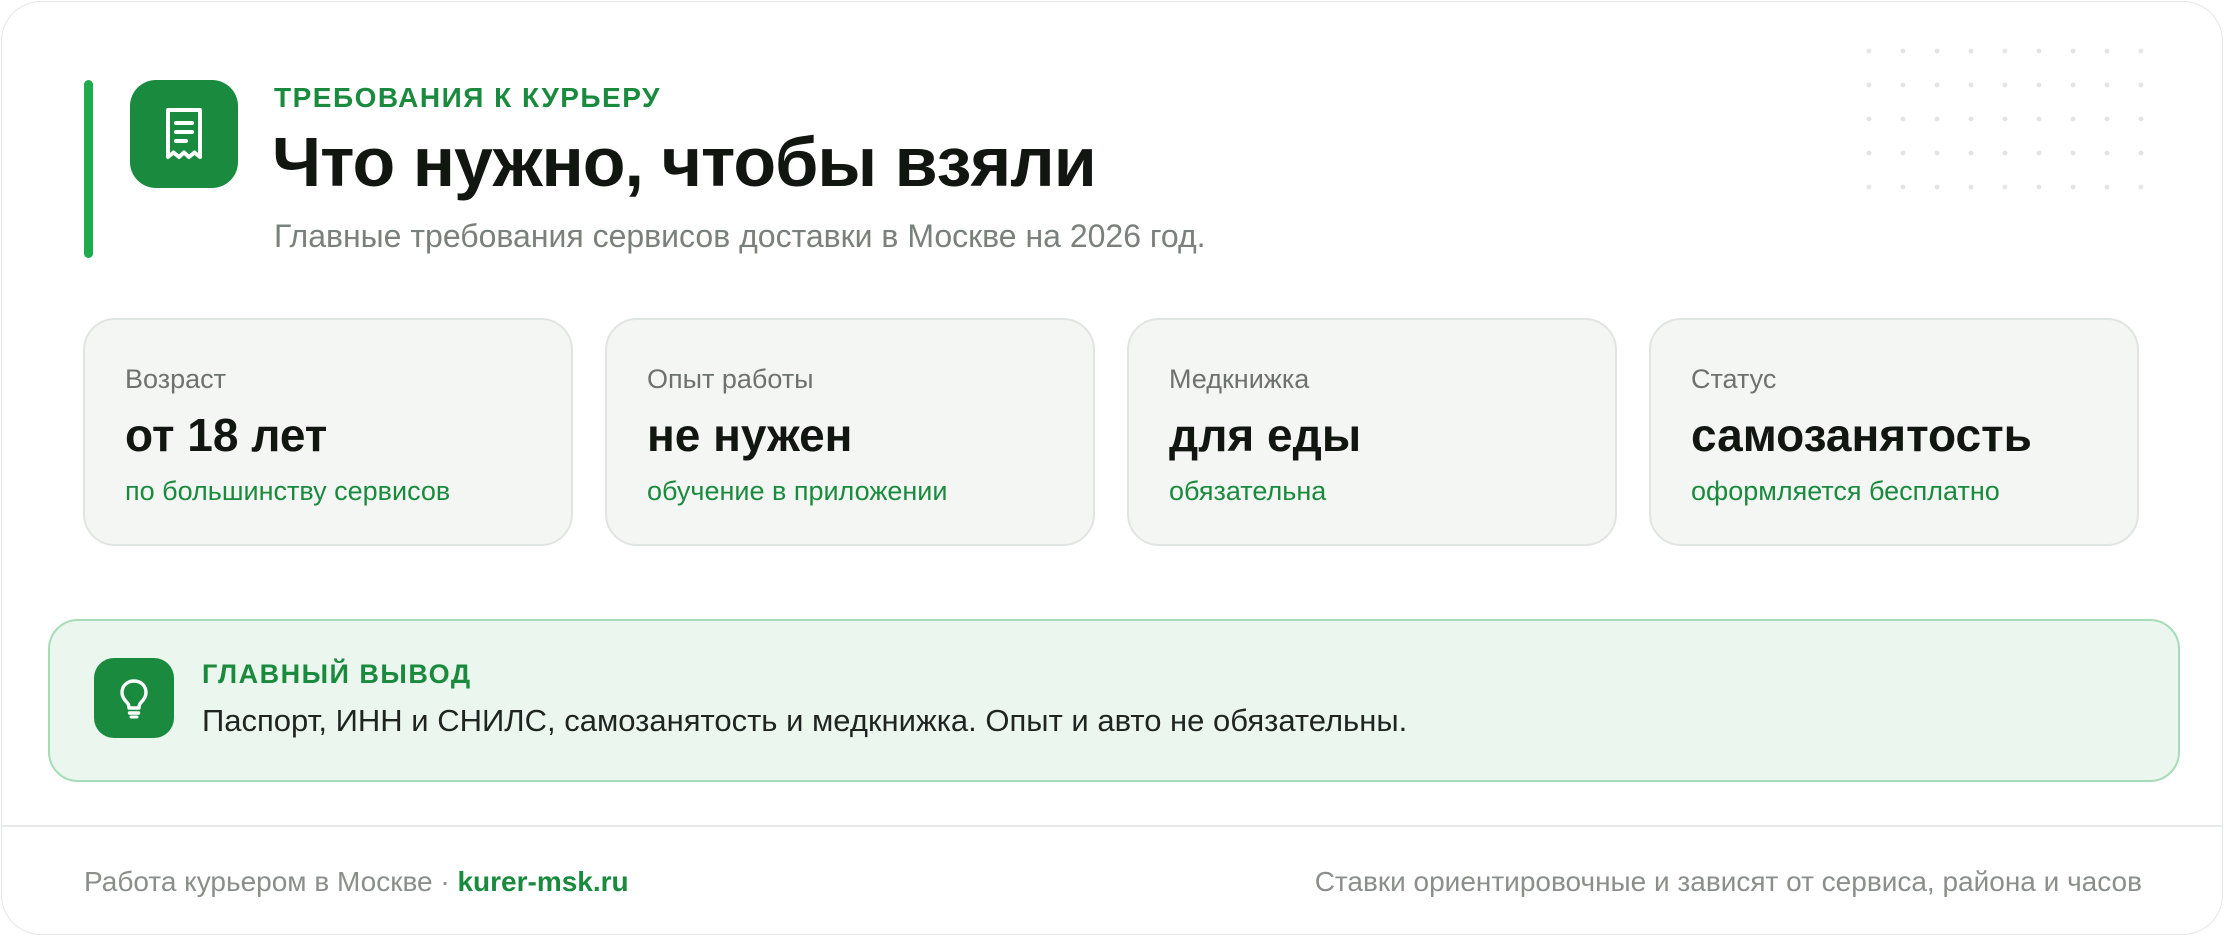 This screenshot has width=2224, height=936. I want to click on accent-bar, so click(88, 169).